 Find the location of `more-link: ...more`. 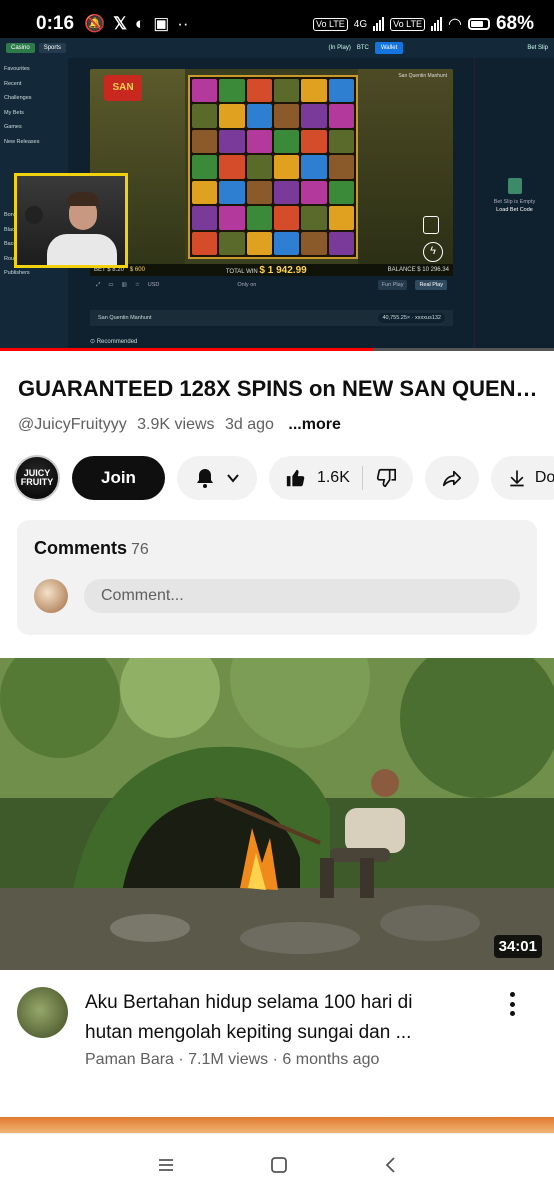

more-link: ...more is located at coordinates (314, 424).